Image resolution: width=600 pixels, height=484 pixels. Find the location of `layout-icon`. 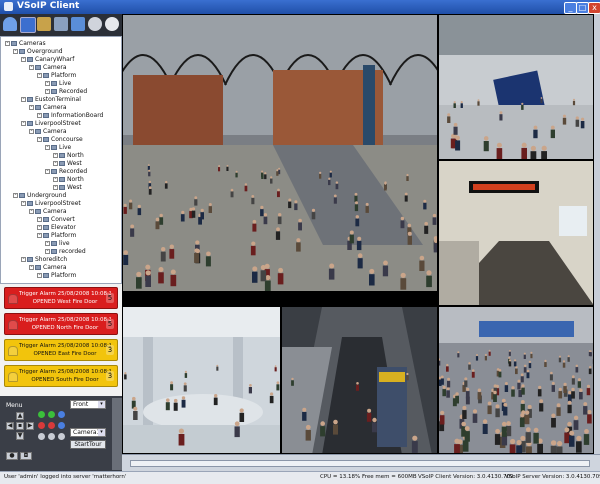

layout-icon is located at coordinates (44, 24).